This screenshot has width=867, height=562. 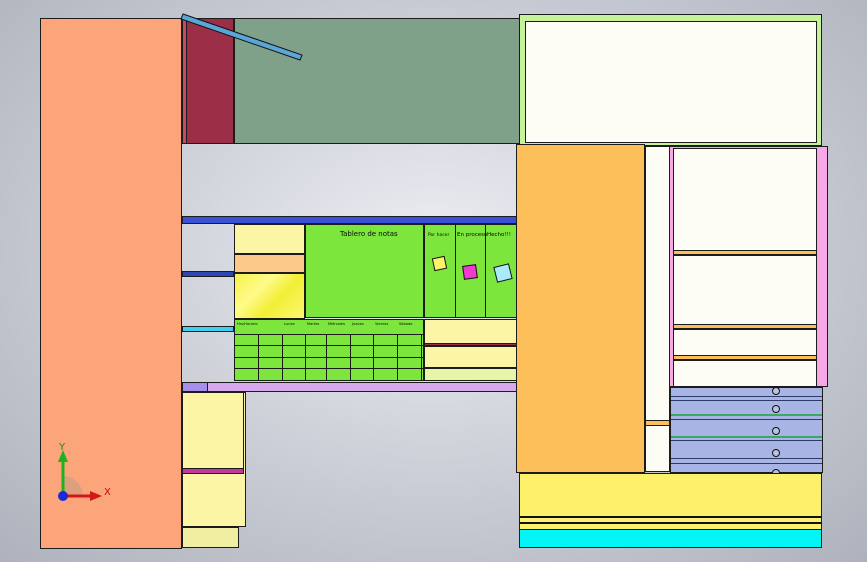 I want to click on schedule-header-cell: Hrs/Horario, so click(x=247, y=324).